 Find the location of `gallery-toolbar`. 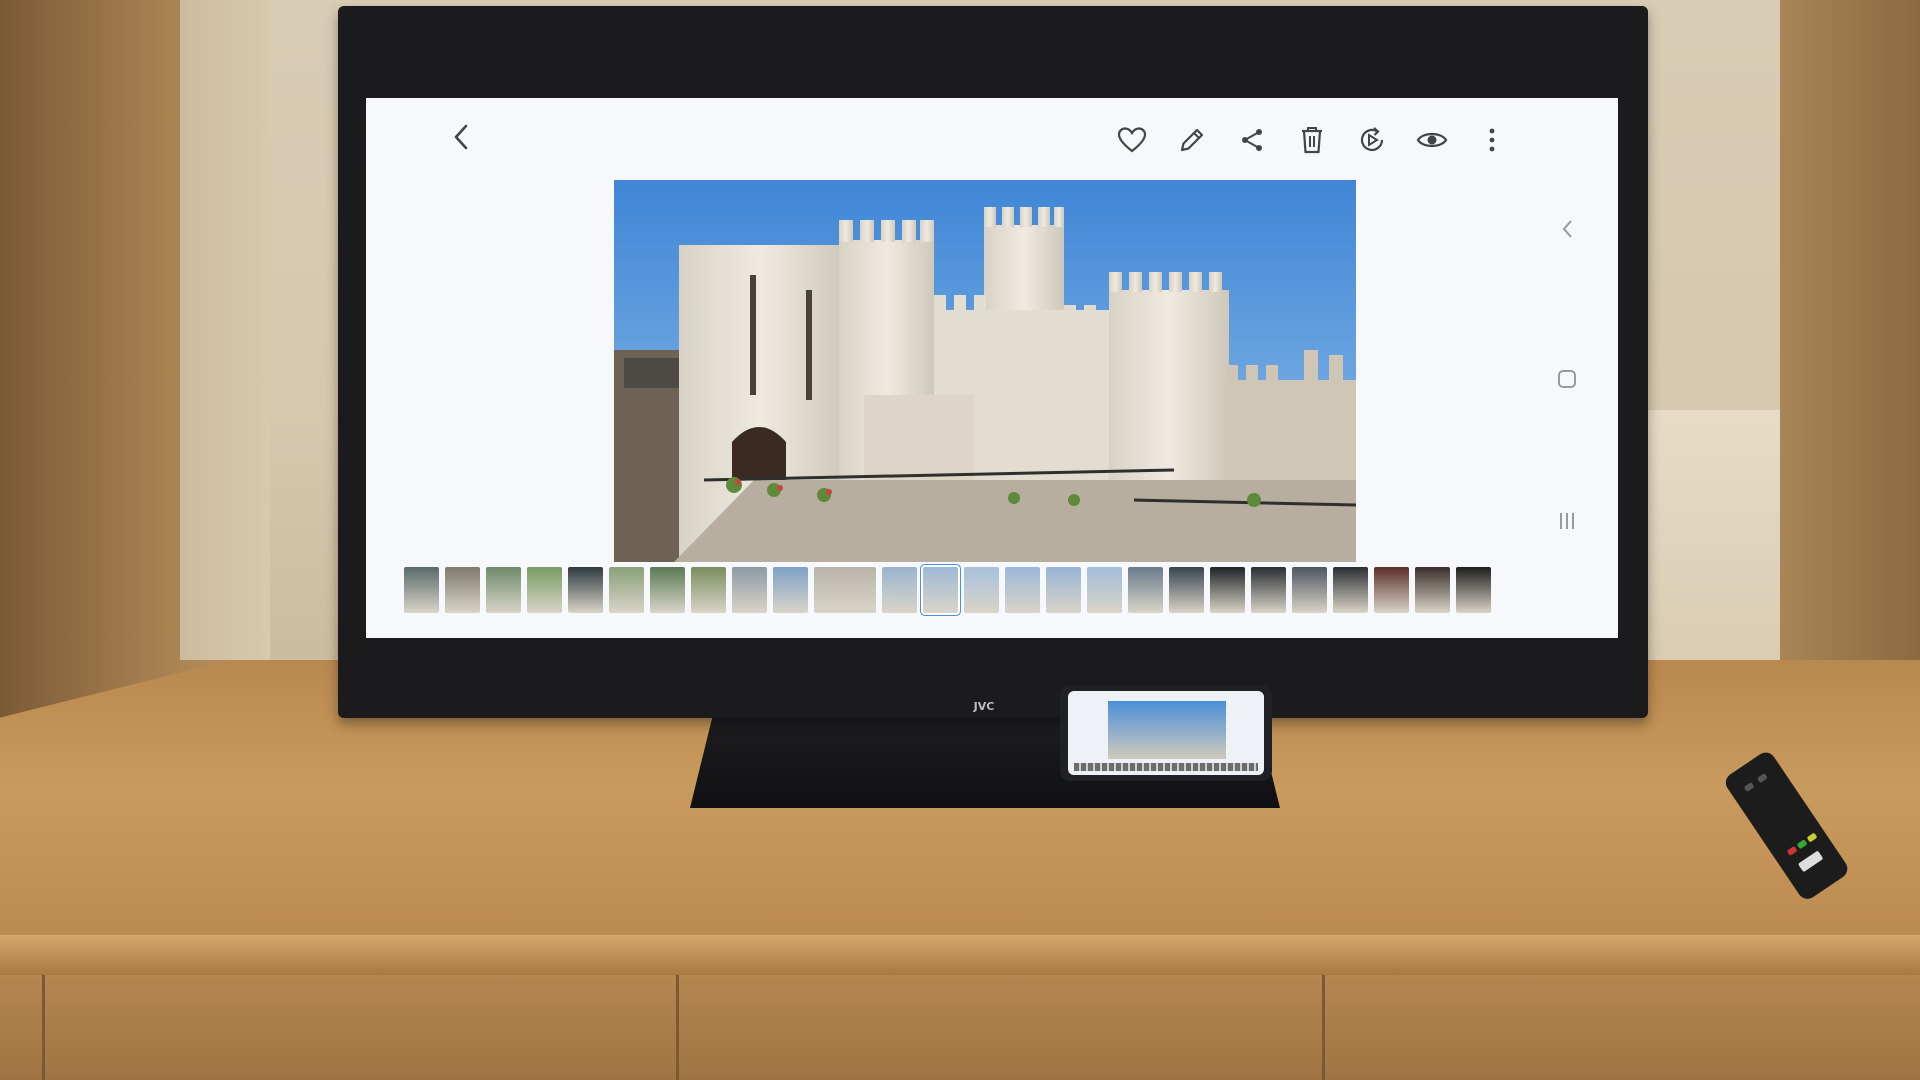

gallery-toolbar is located at coordinates (1312, 140).